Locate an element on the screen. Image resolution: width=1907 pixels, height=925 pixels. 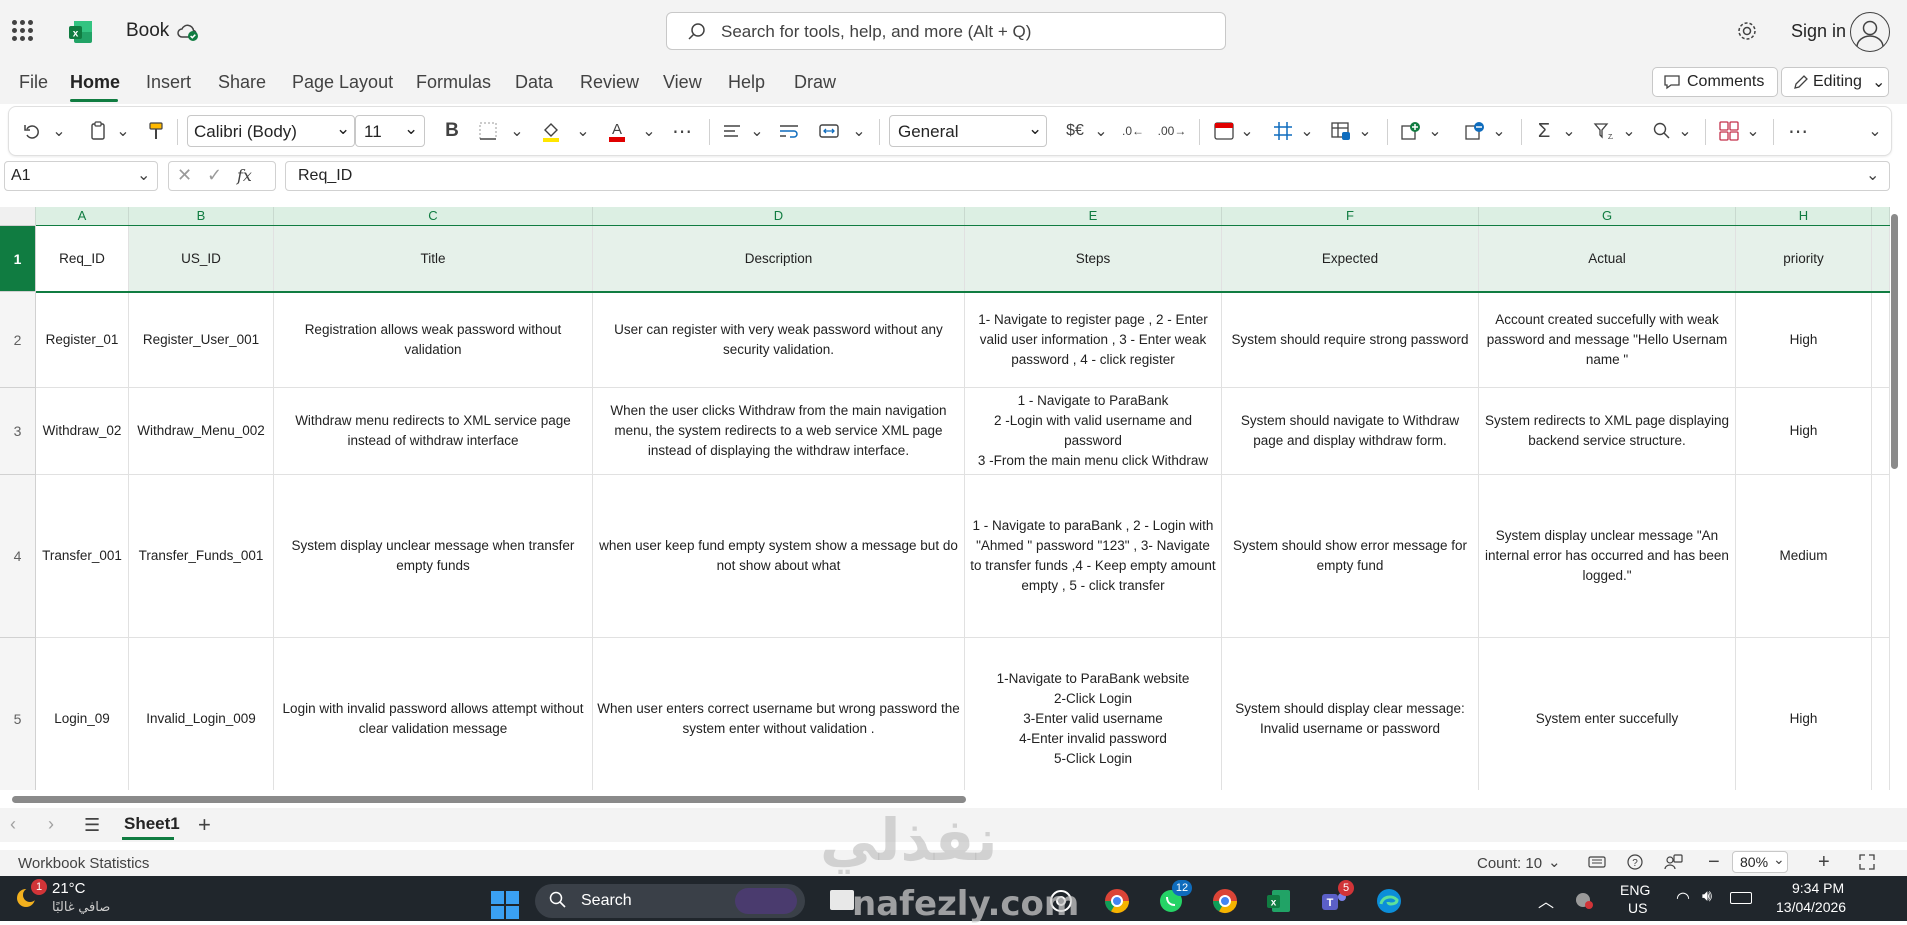
antivirus-icon is located at coordinates (1584, 900).